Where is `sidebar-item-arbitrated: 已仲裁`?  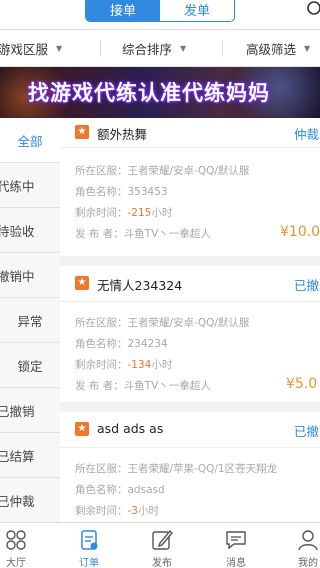 sidebar-item-arbitrated: 已仲裁 is located at coordinates (30, 500).